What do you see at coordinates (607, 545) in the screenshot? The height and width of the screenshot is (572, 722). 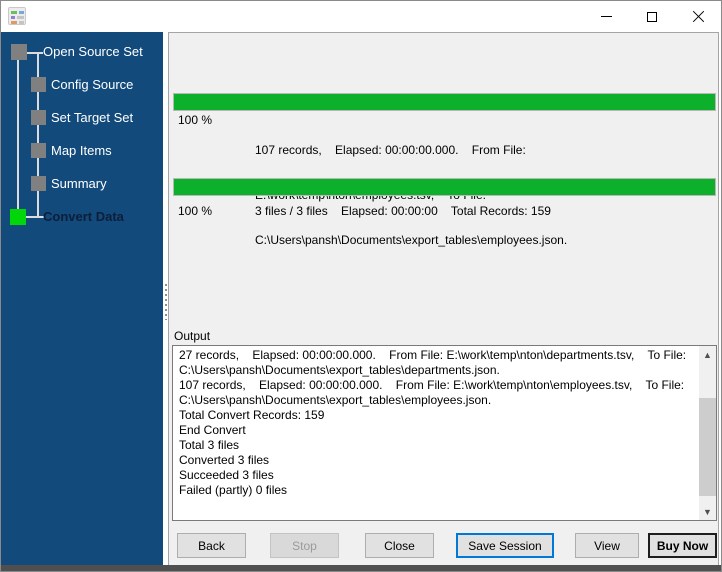 I see `view-button: View` at bounding box center [607, 545].